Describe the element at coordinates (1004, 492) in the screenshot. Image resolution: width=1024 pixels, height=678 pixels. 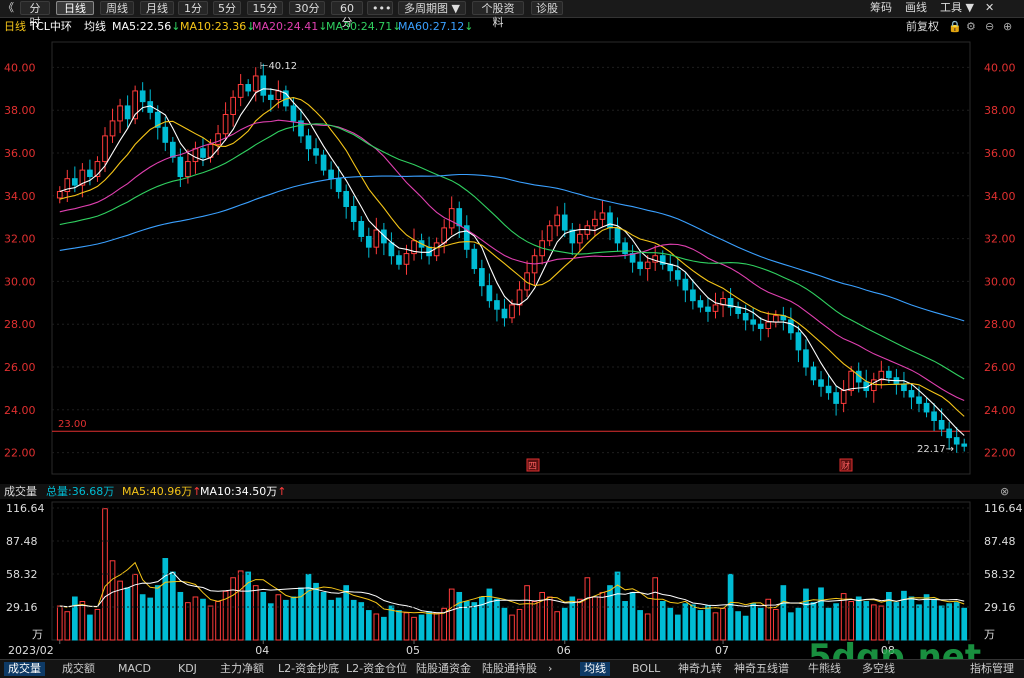
I see `volume-close-icon: ⊗` at that location.